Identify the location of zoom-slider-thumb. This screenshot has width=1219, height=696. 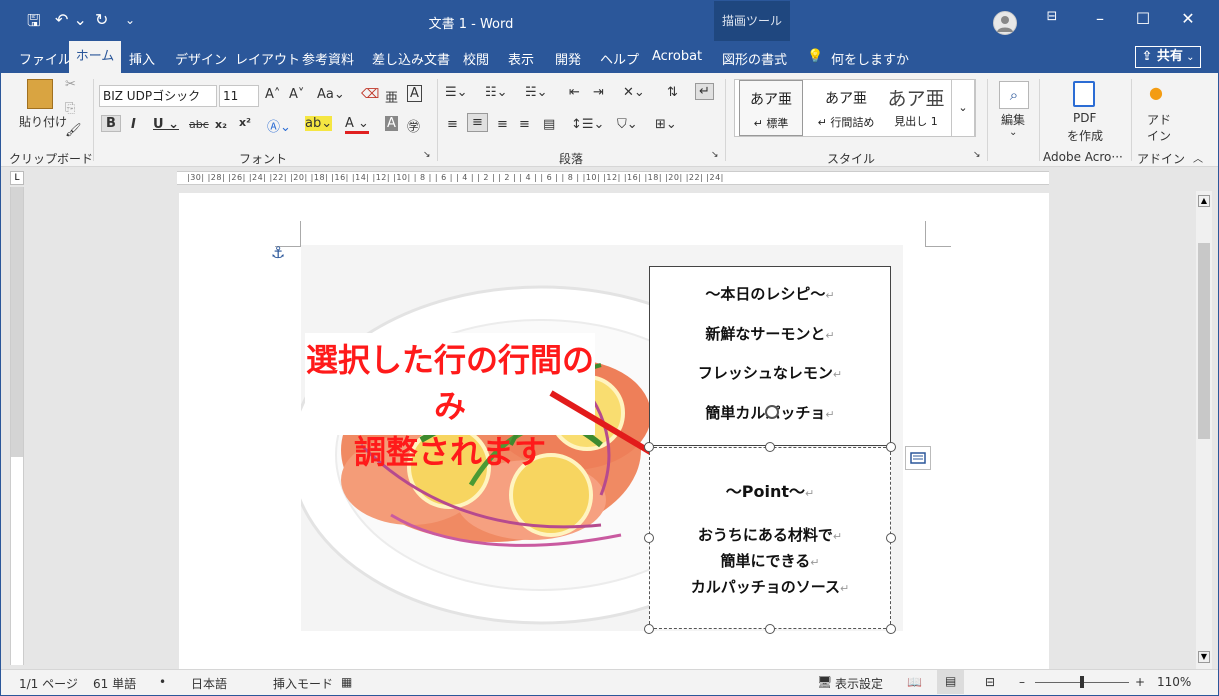
(1082, 682).